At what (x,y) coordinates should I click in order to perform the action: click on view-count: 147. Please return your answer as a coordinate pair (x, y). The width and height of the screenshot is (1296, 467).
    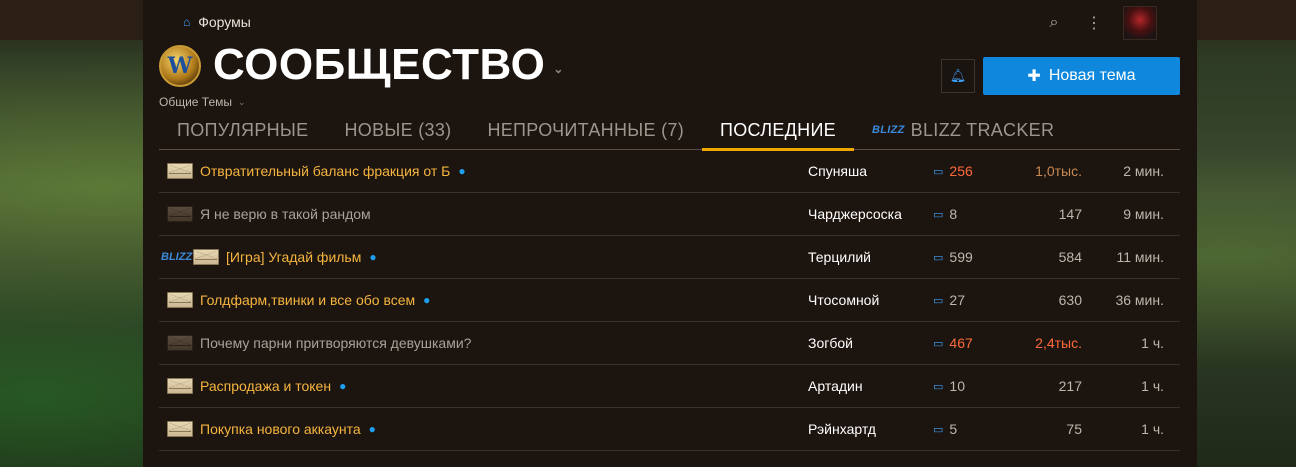
    Looking at the image, I should click on (1070, 214).